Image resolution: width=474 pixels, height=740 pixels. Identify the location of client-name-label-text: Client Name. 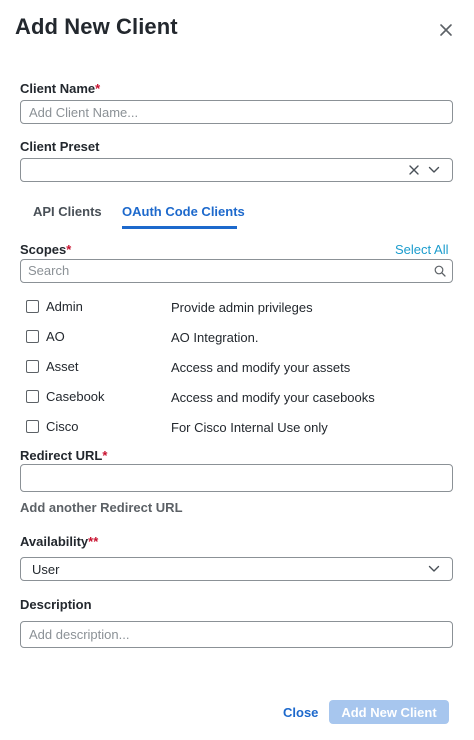
(58, 88).